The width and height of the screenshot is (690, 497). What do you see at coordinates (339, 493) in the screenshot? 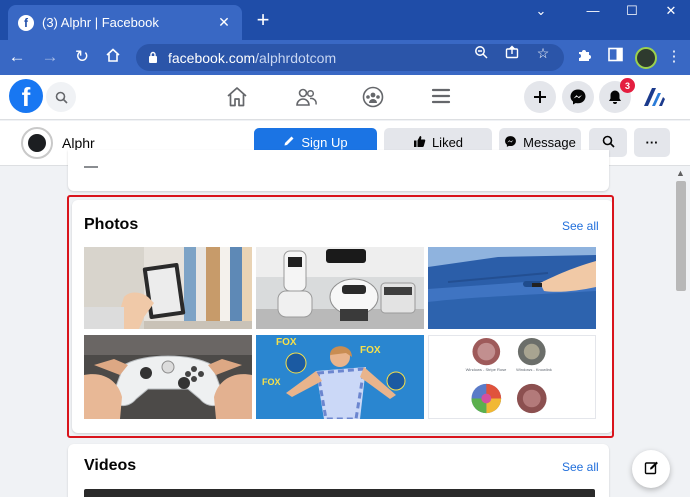
I see `video-thumbnail` at bounding box center [339, 493].